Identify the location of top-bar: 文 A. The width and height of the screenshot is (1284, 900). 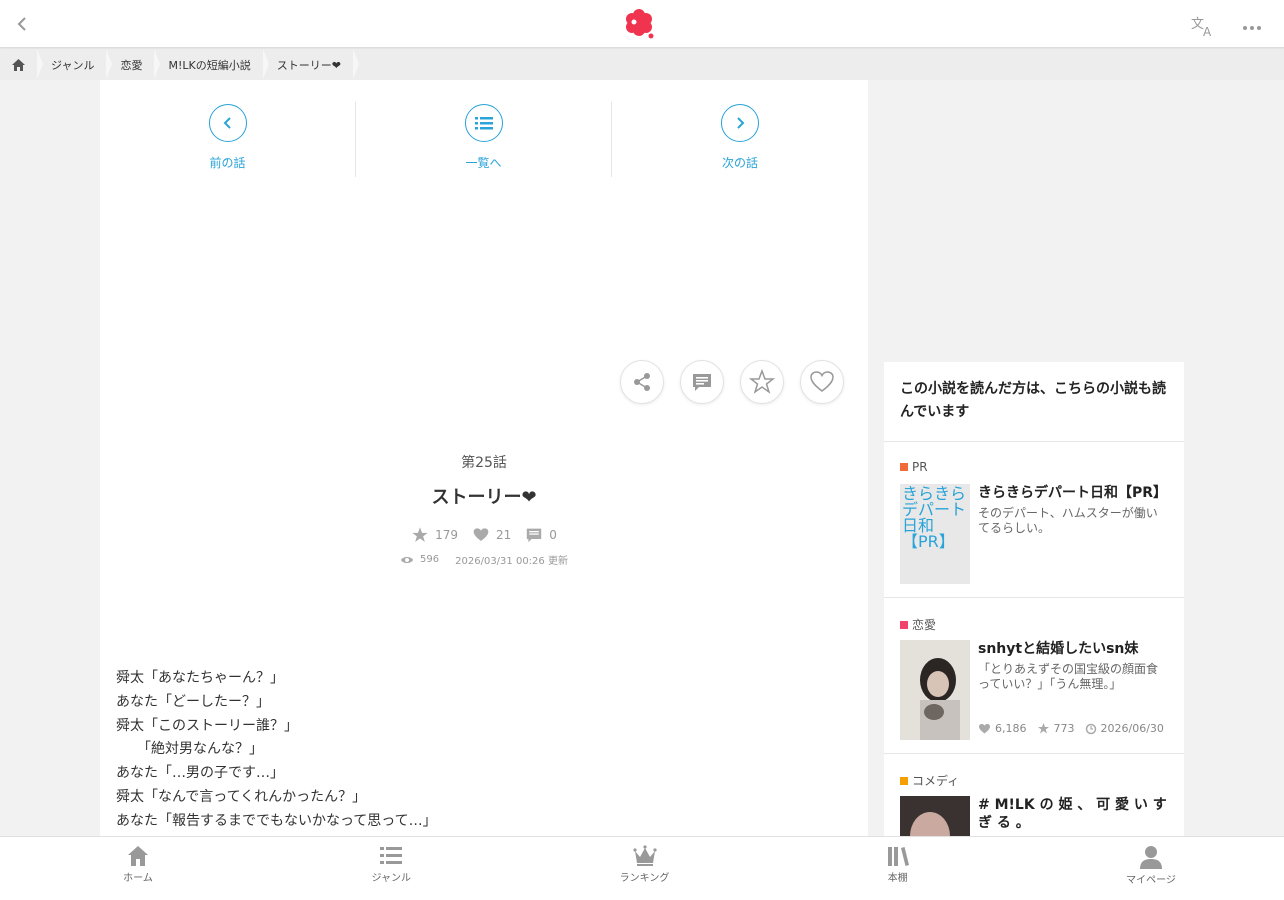
(642, 24).